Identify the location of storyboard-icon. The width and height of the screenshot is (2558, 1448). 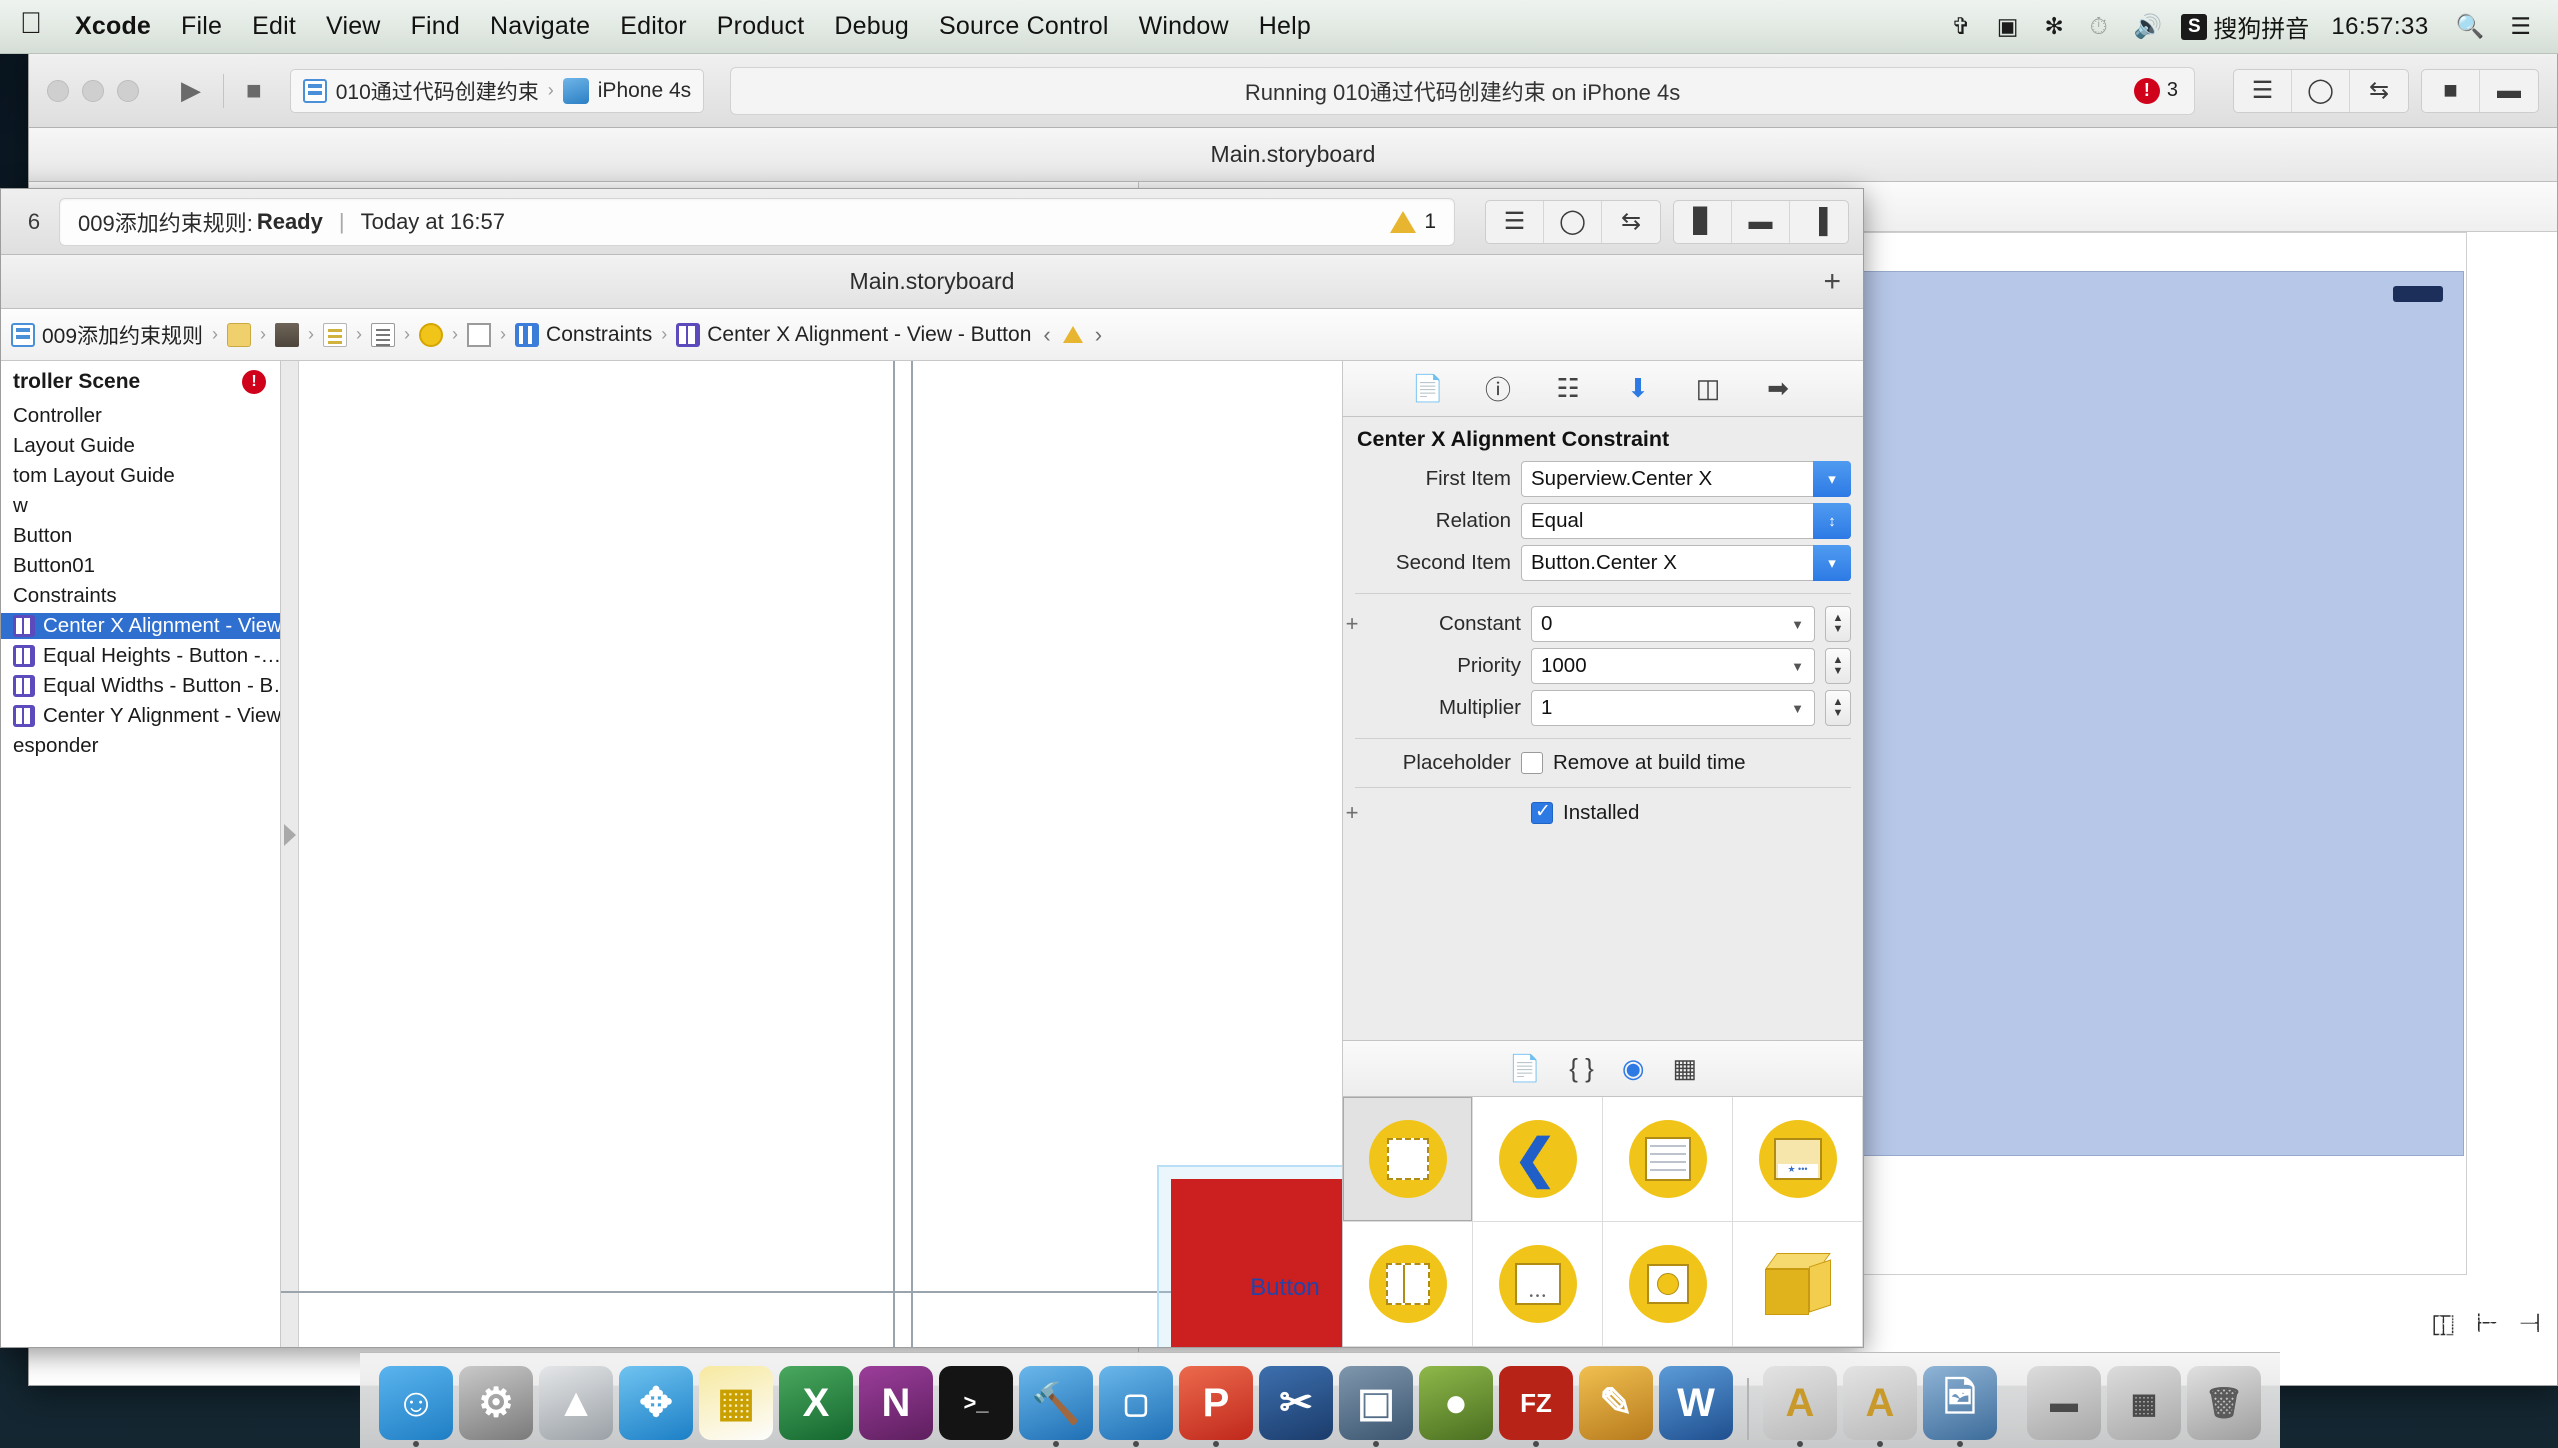
(23, 334).